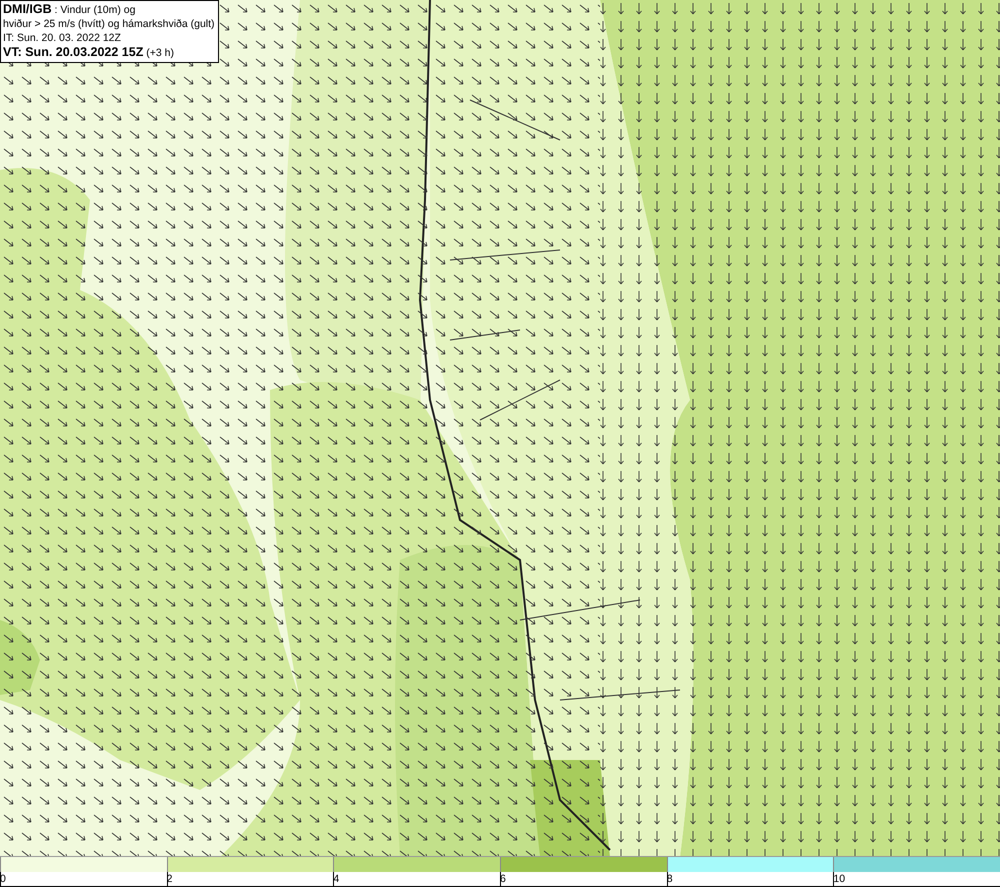 The height and width of the screenshot is (887, 1000). Describe the element at coordinates (839, 879) in the screenshot. I see `legend-tick-label: 10` at that location.